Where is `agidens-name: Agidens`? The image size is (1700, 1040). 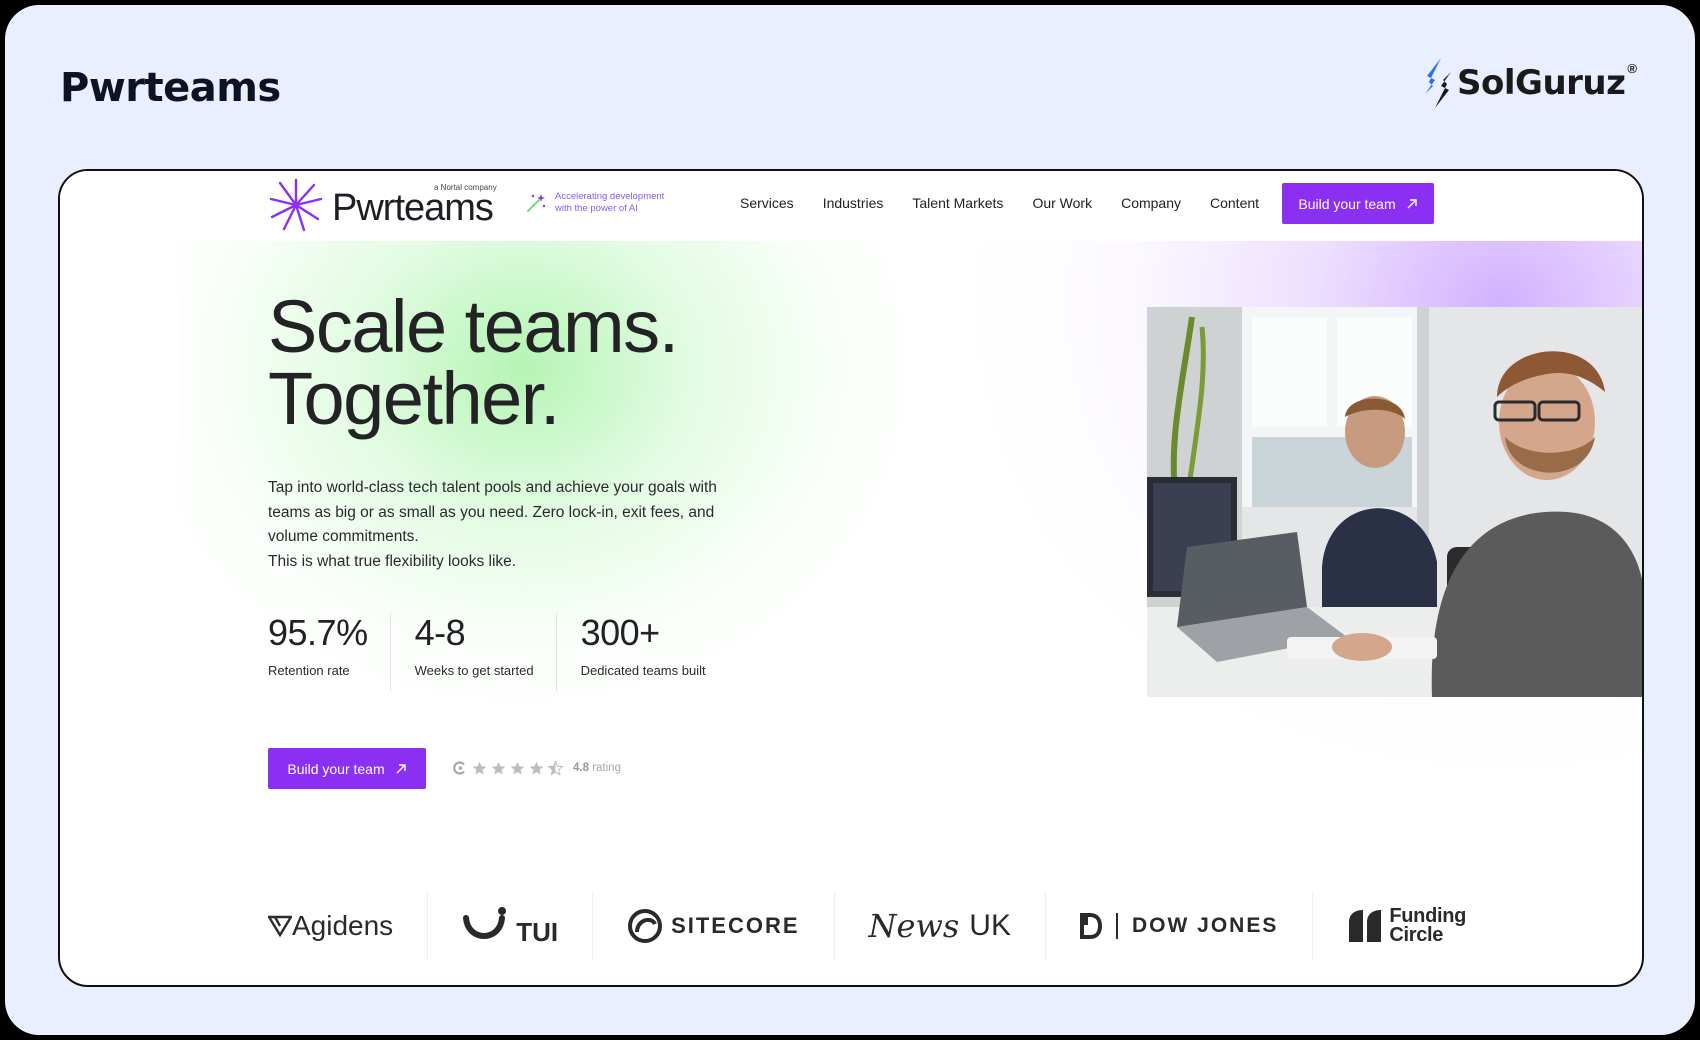 agidens-name: Agidens is located at coordinates (343, 925).